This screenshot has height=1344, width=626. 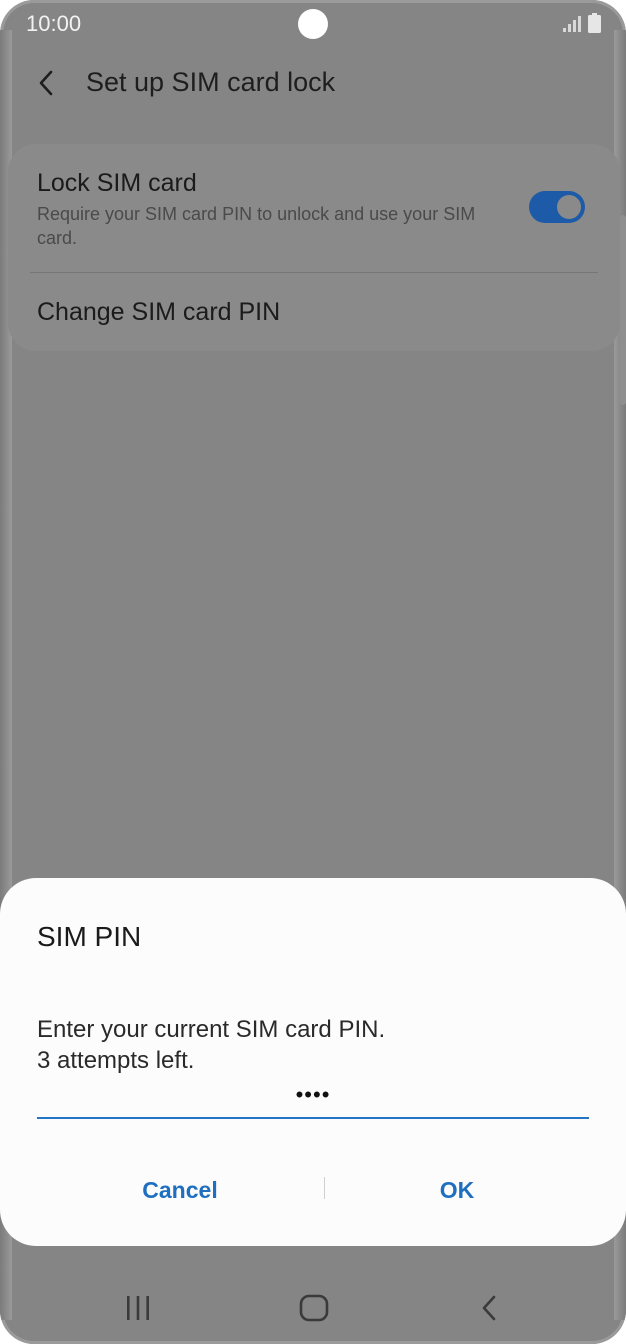 What do you see at coordinates (324, 1188) in the screenshot?
I see `button-divider` at bounding box center [324, 1188].